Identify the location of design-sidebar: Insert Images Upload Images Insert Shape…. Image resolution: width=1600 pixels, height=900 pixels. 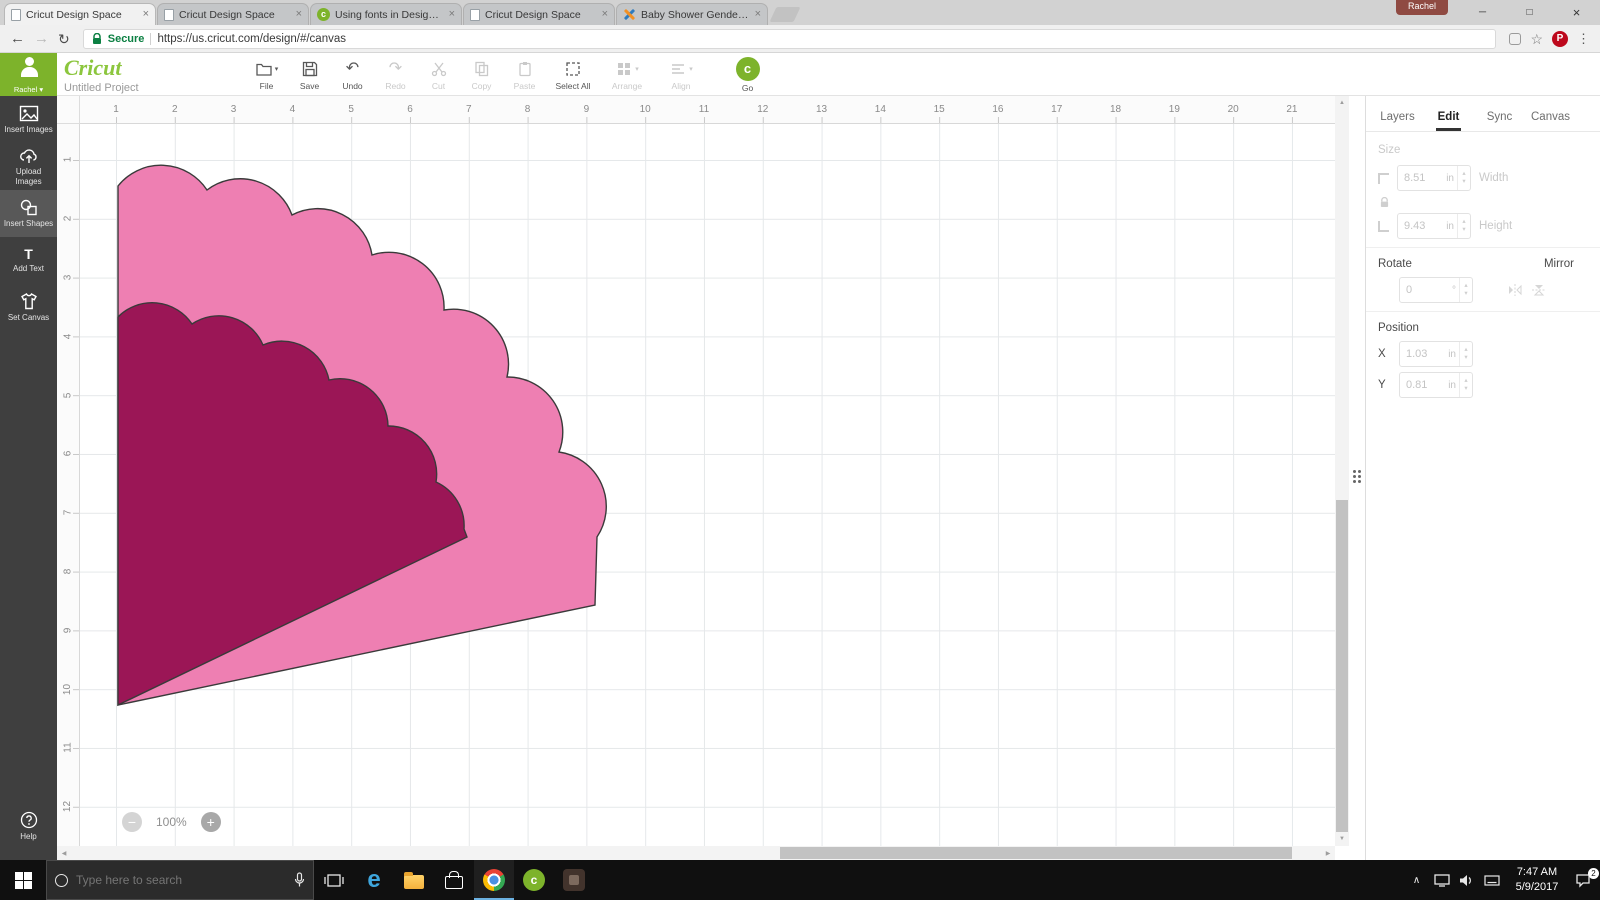
(28, 478).